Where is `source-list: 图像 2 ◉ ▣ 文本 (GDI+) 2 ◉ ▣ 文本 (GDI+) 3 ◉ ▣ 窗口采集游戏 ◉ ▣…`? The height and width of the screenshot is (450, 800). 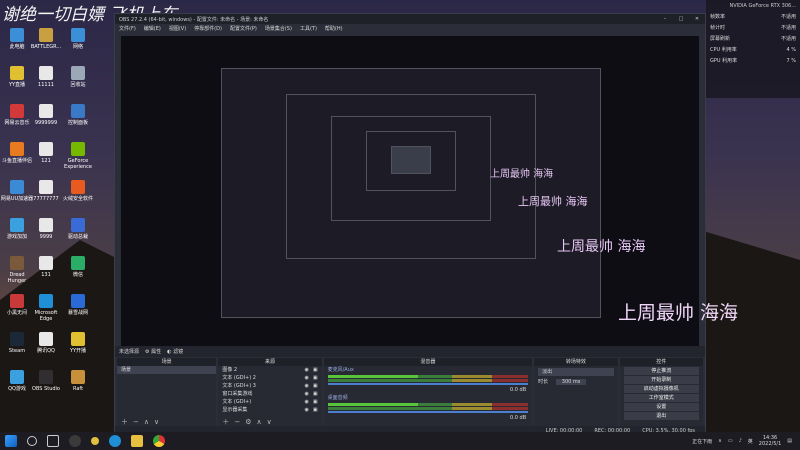 source-list: 图像 2 ◉ ▣ 文本 (GDI+) 2 ◉ ▣ 文本 (GDI+) 3 ◉ ▣ 窗口采集游戏 ◉ ▣… is located at coordinates (269, 390).